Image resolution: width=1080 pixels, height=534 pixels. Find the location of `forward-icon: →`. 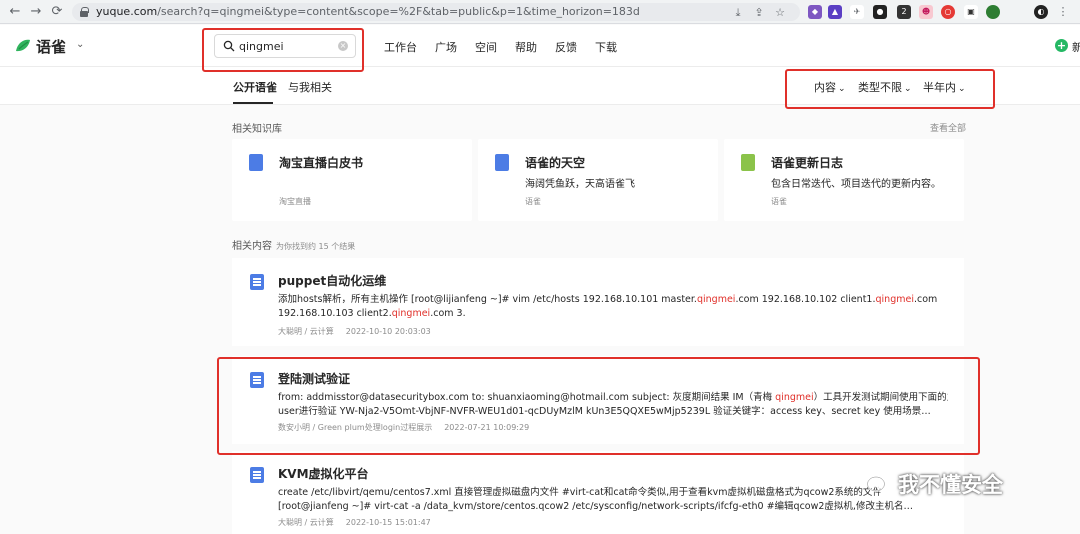

forward-icon: → is located at coordinates (36, 12).